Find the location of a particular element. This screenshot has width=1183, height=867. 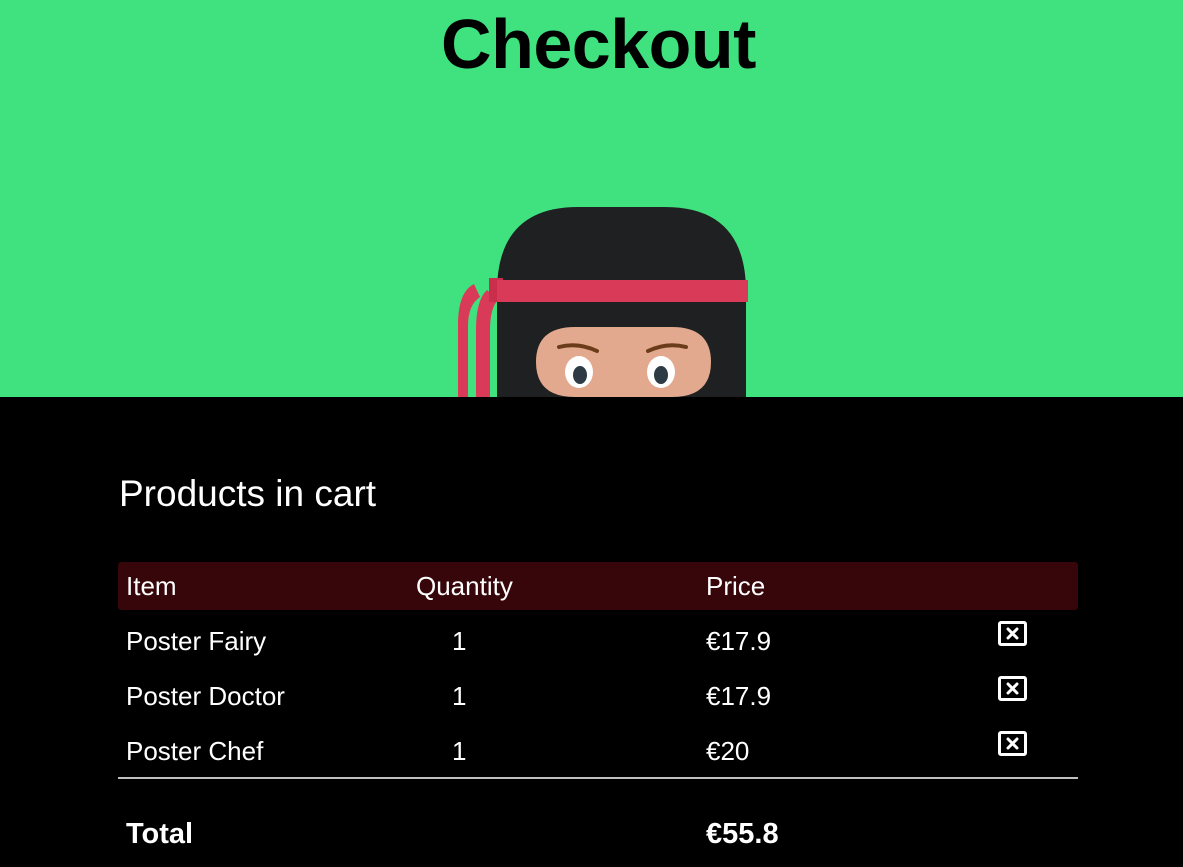

cart-heading: Products in cart is located at coordinates (248, 493).